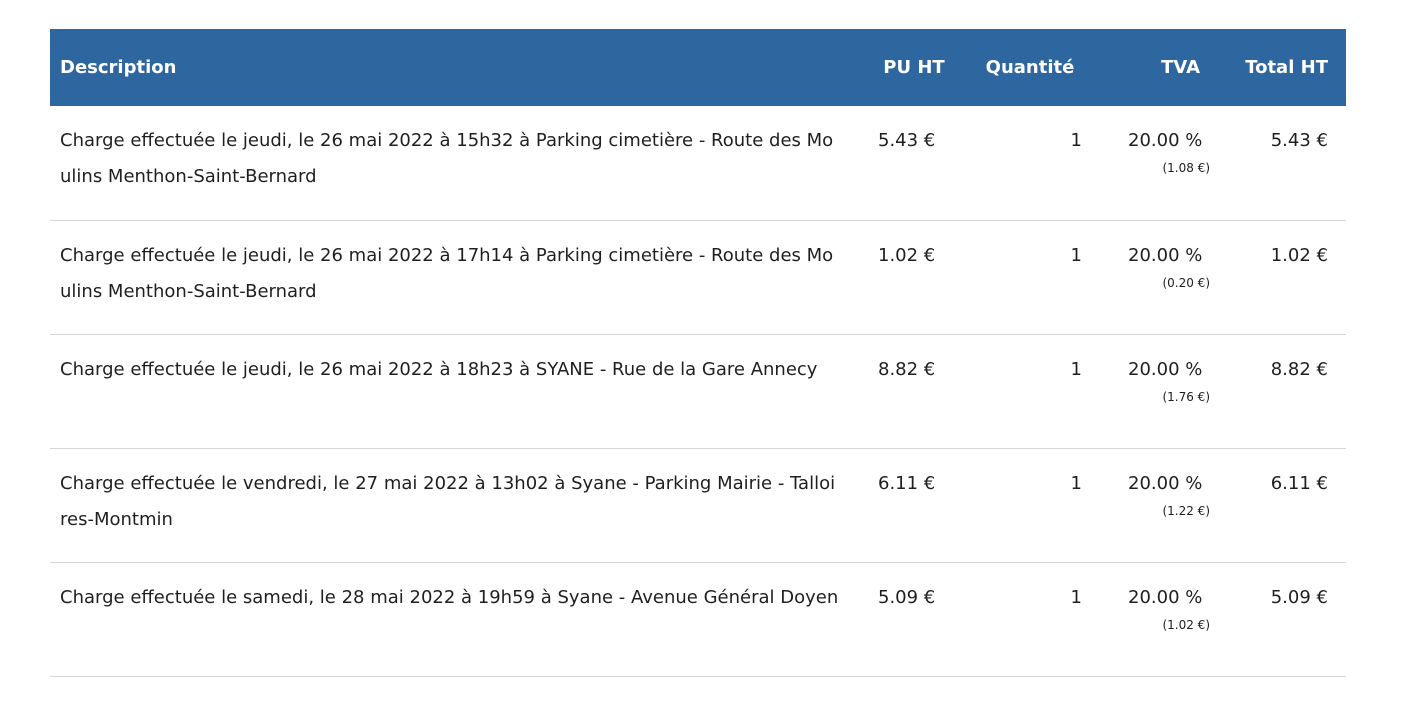 The height and width of the screenshot is (710, 1406). What do you see at coordinates (907, 140) in the screenshot?
I see `cell-pu-ht: 5.43 €` at bounding box center [907, 140].